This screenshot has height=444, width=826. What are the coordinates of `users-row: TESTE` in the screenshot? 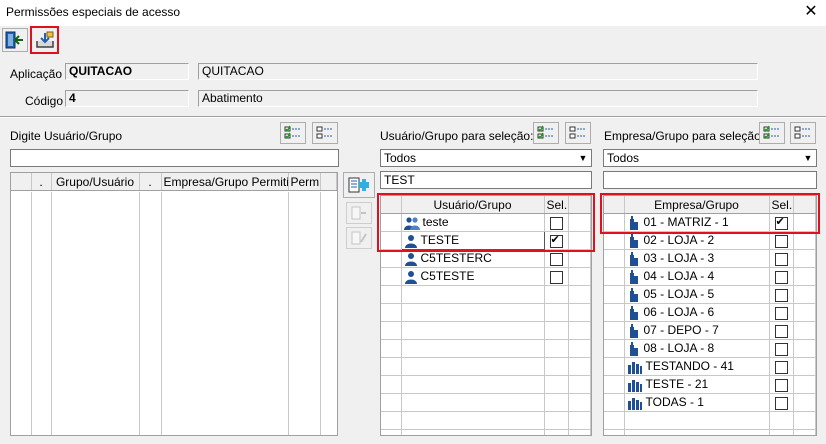 It's located at (486, 240).